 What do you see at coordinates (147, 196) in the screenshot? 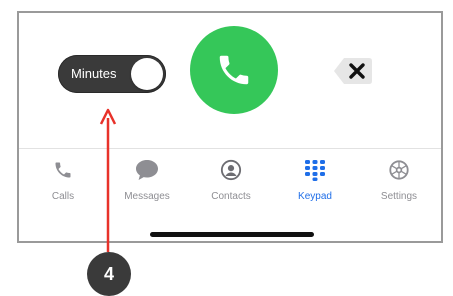
I see `tab-label: Messages` at bounding box center [147, 196].